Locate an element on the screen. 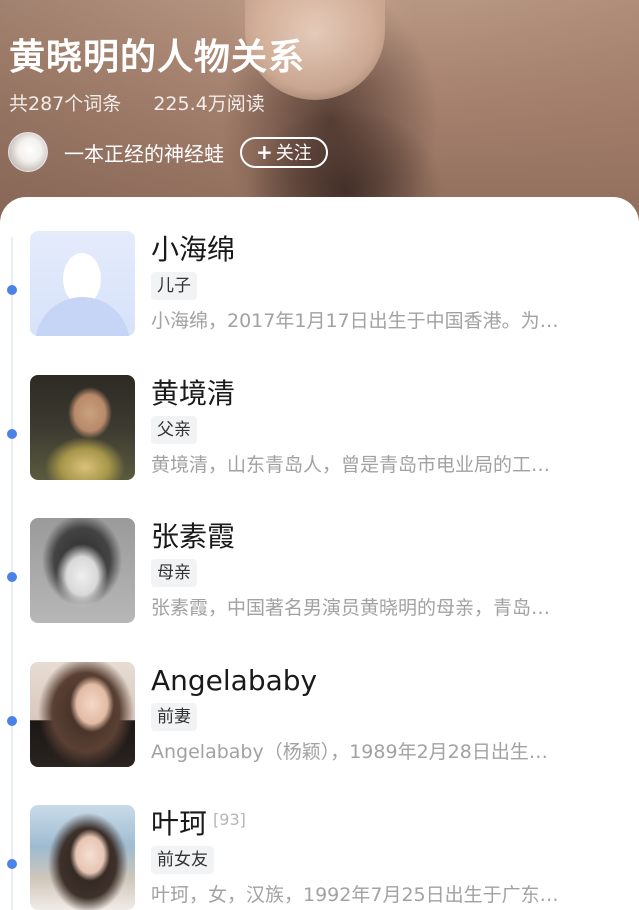 The image size is (639, 910). relation-name: 黄境清 is located at coordinates (193, 393).